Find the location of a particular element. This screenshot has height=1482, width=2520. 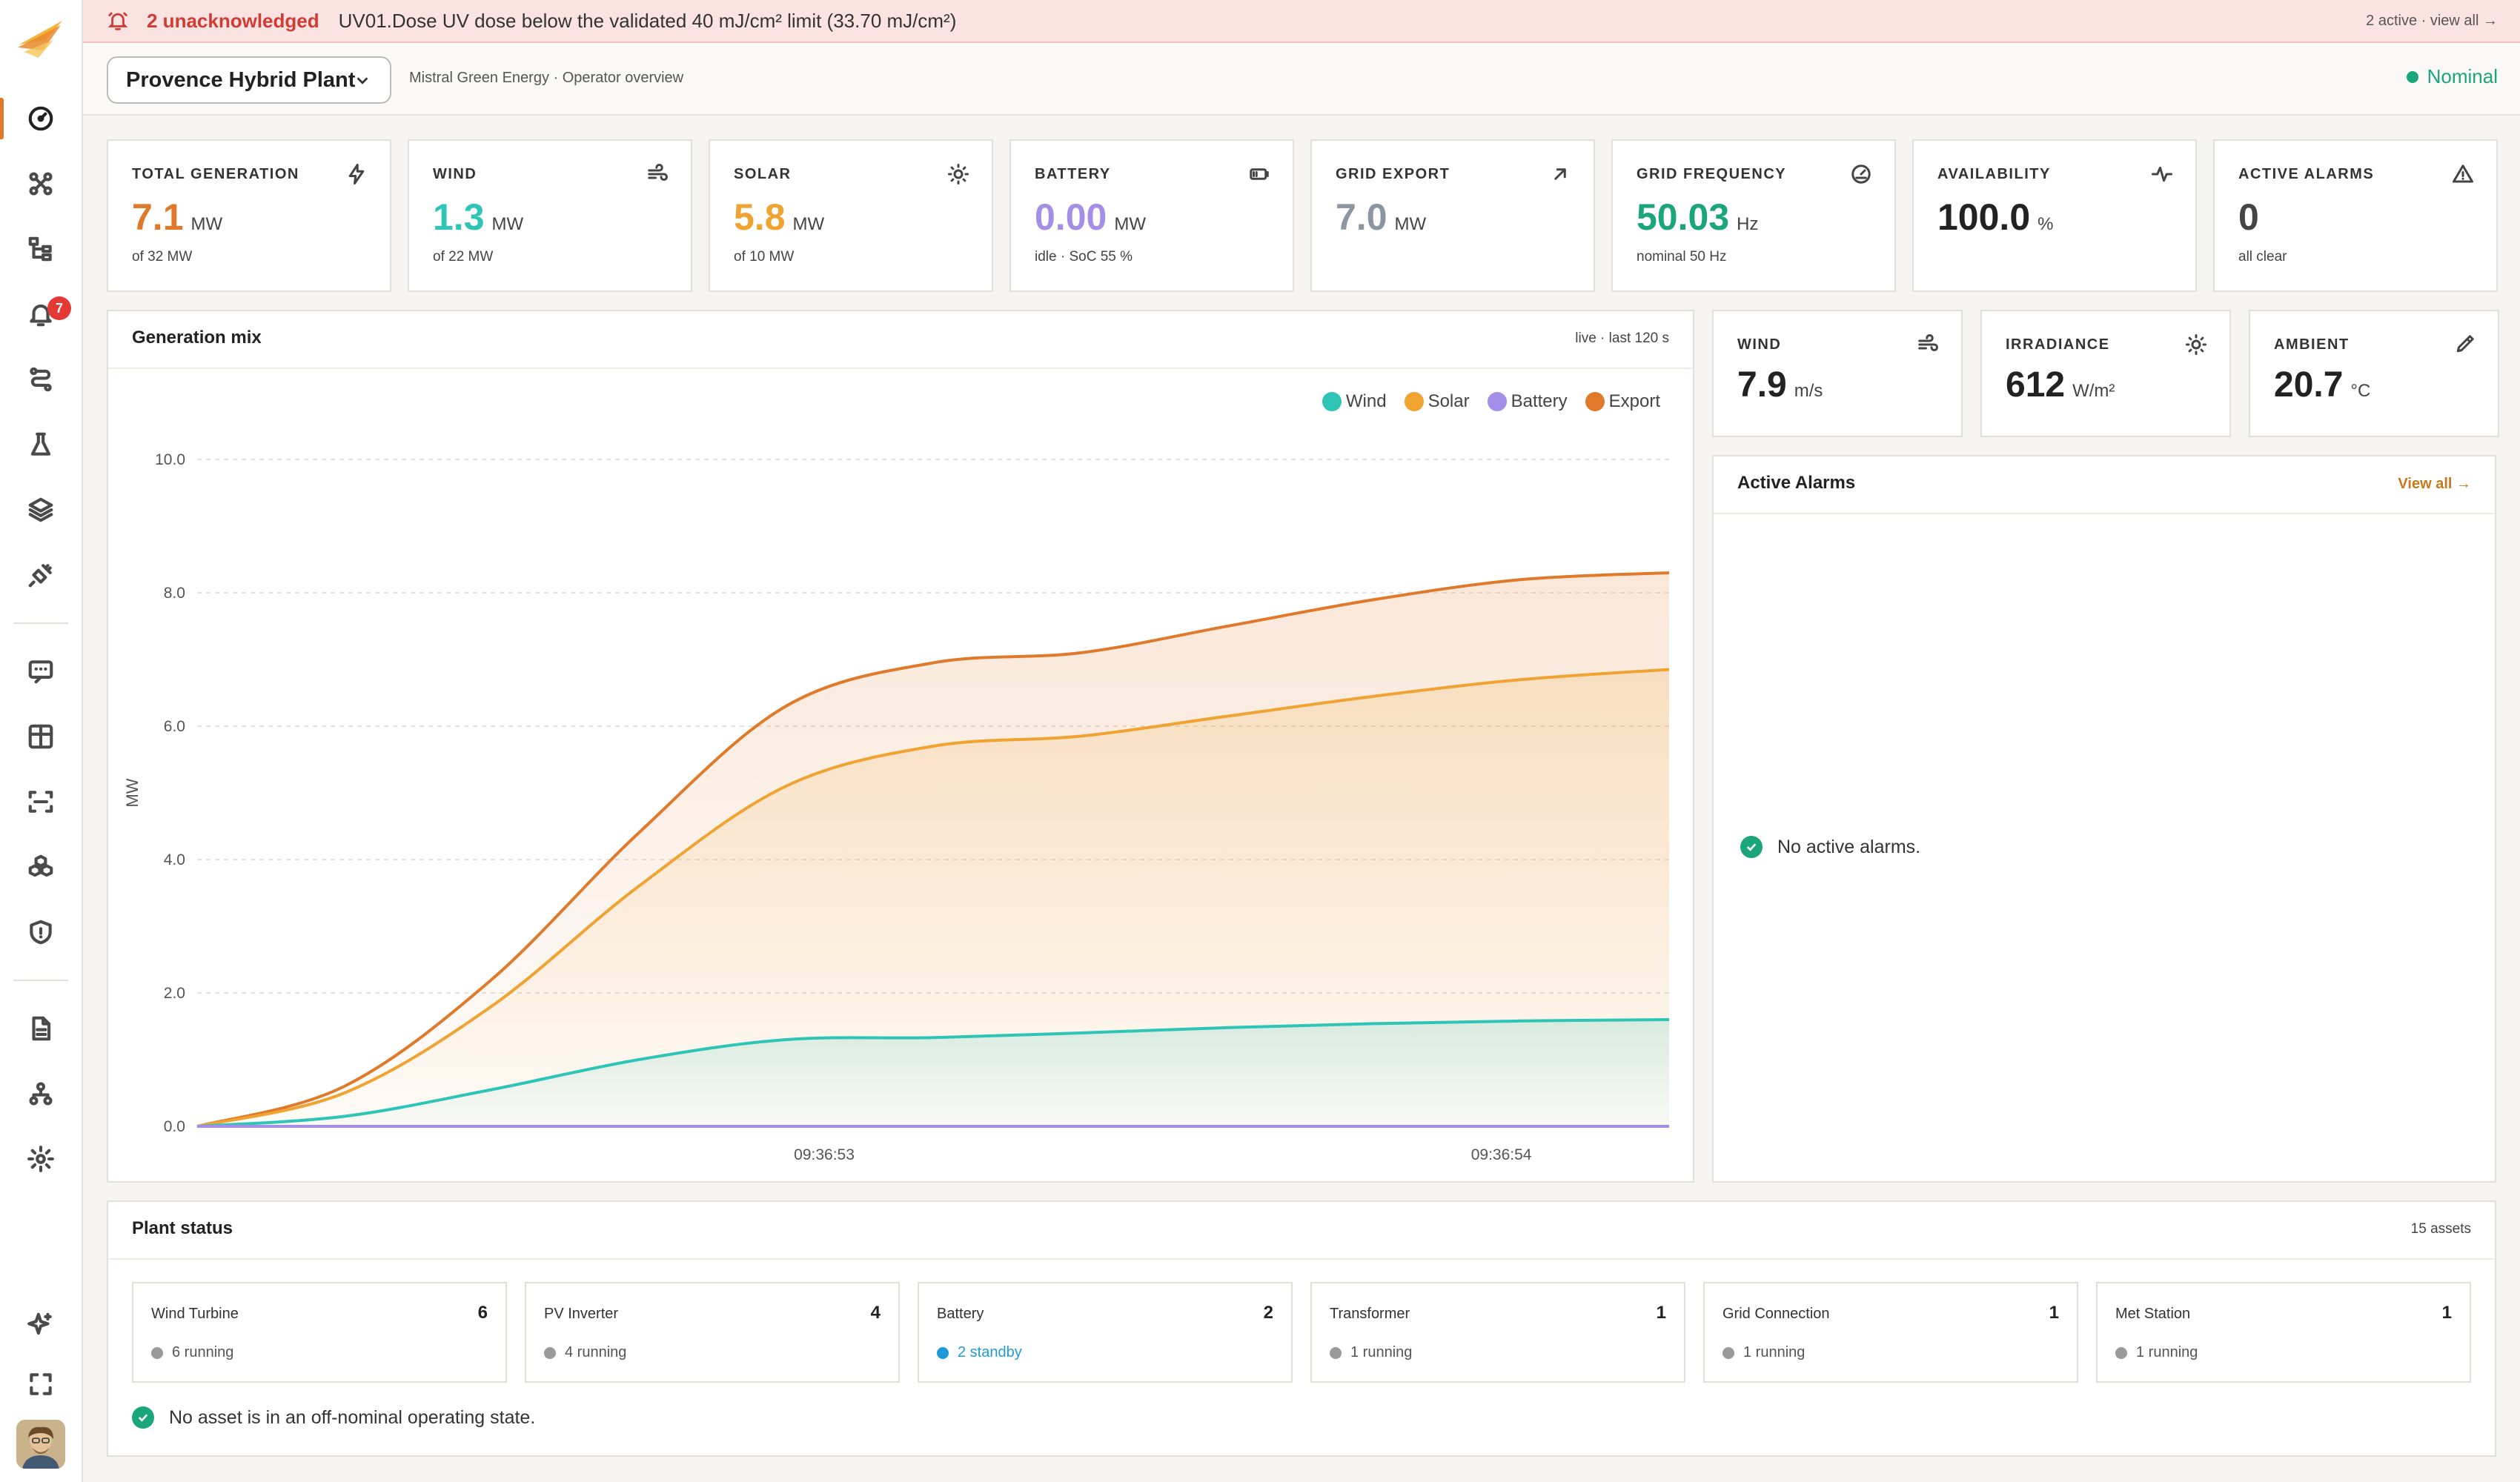

asset-name: Transformer is located at coordinates (1370, 1314).